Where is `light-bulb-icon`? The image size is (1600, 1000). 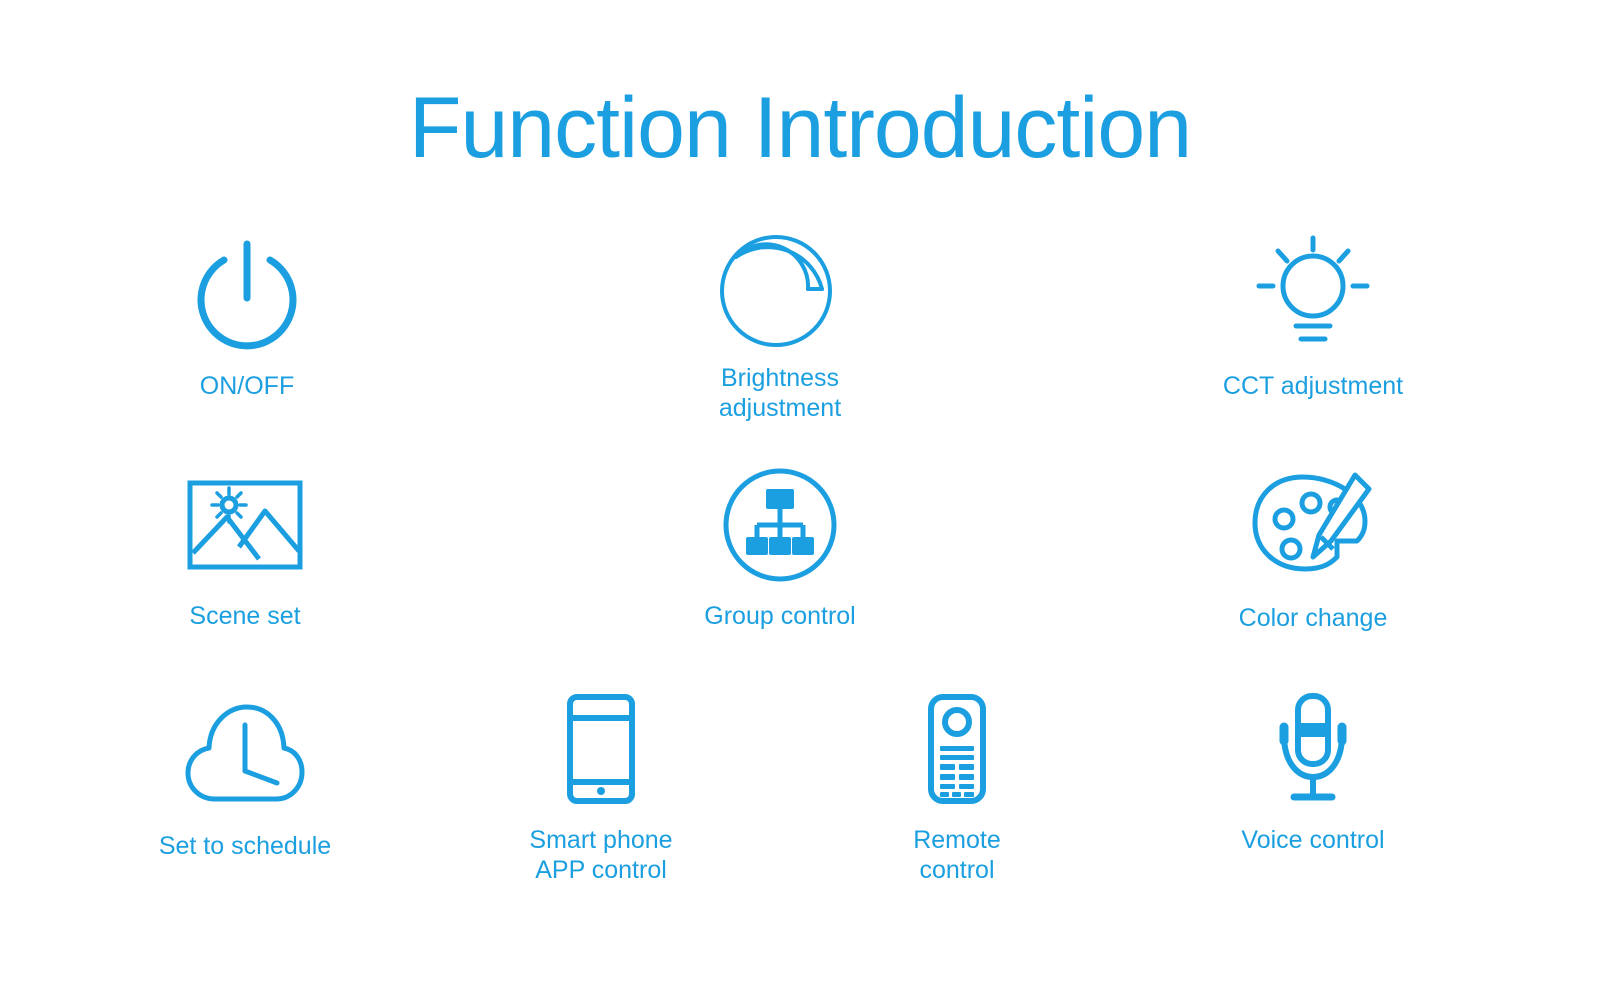 light-bulb-icon is located at coordinates (1313, 295).